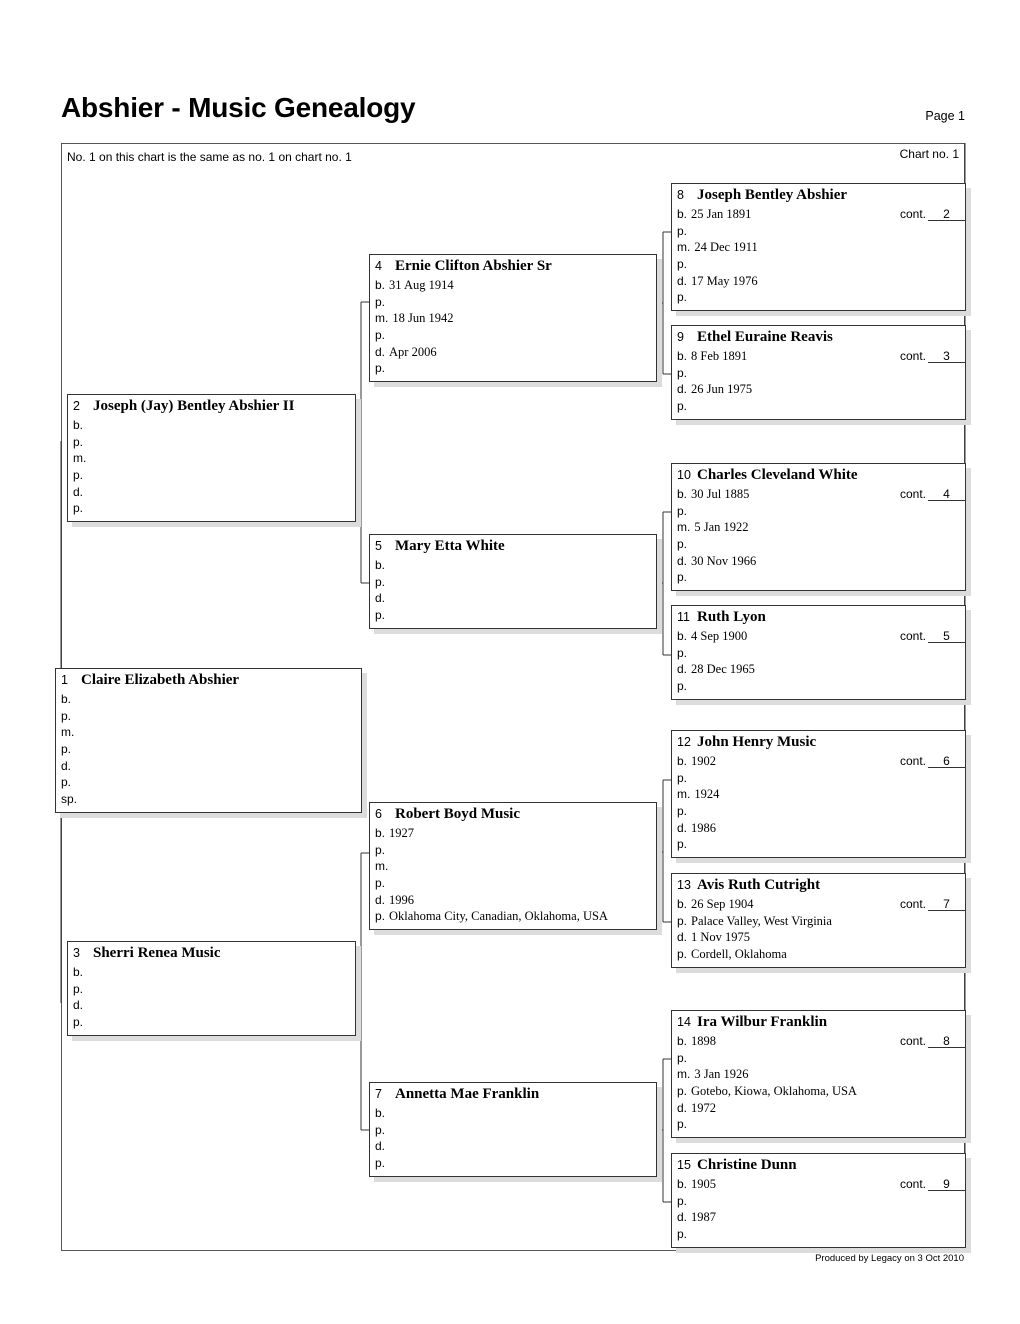  I want to click on continuation-link: cont. 4, so click(932, 494).